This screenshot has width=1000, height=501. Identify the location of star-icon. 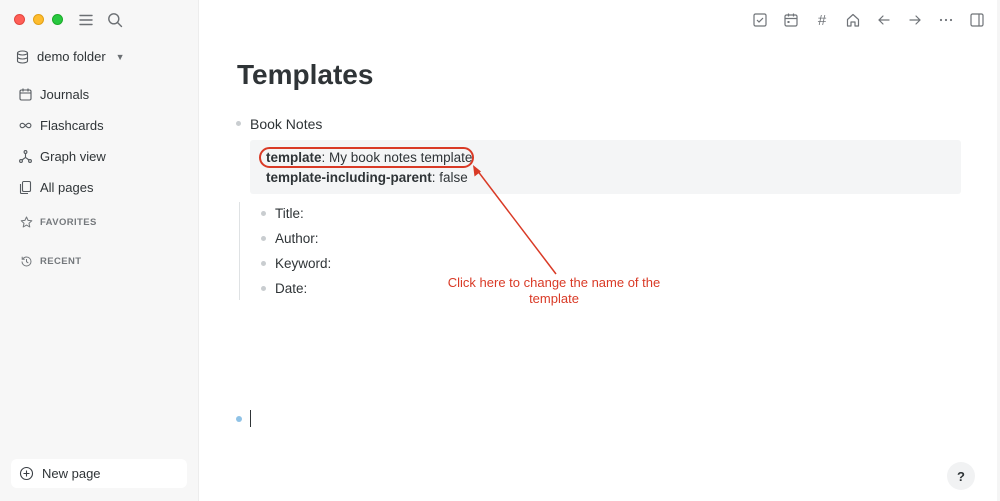
(26, 222).